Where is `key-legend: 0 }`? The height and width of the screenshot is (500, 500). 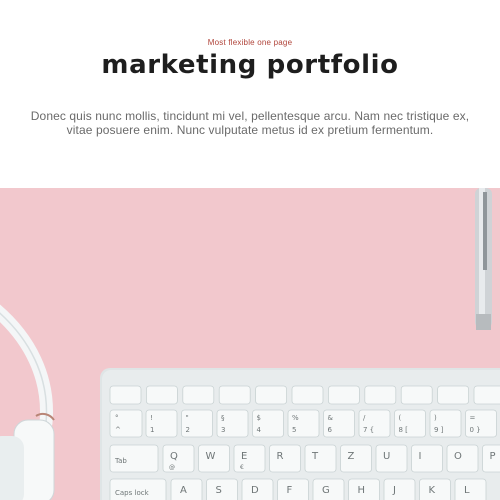 key-legend: 0 } is located at coordinates (475, 430).